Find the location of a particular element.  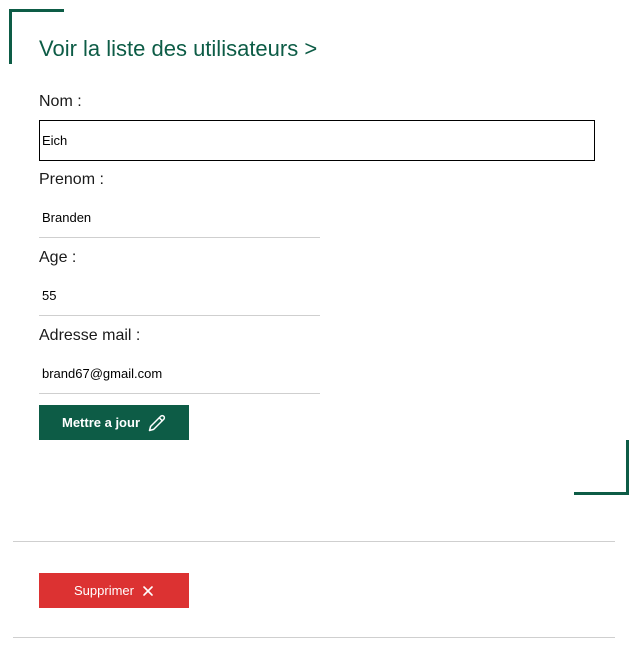

corner-decoration-top-left-horizontal is located at coordinates (36, 10).